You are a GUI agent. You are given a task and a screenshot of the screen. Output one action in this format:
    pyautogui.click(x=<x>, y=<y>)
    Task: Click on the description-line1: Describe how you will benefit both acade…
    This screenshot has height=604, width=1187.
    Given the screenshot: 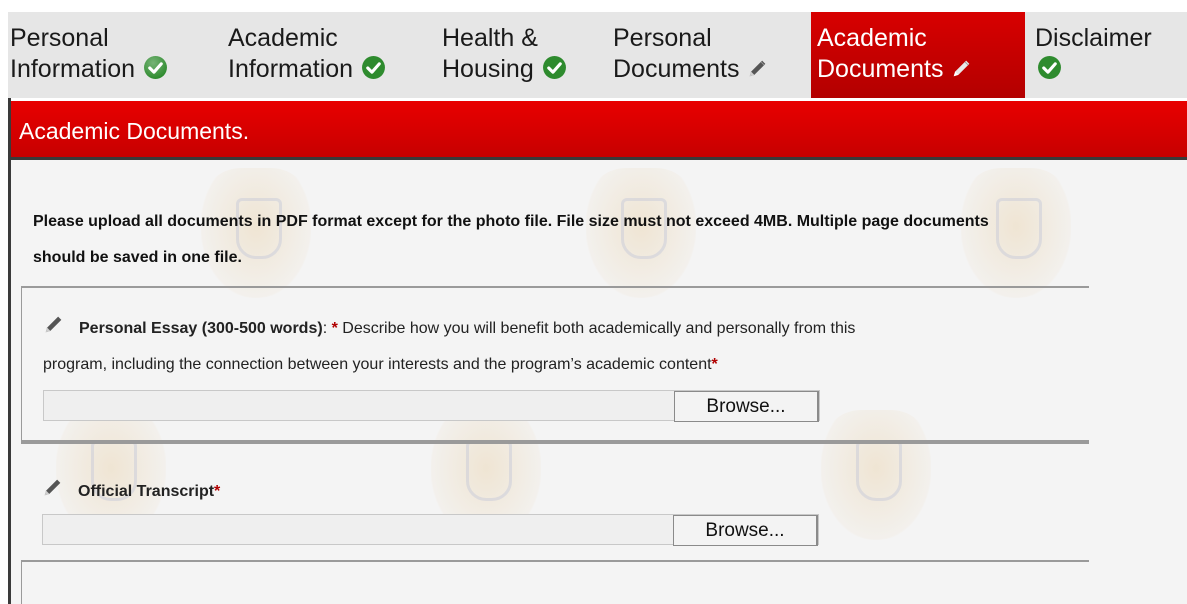 What is the action you would take?
    pyautogui.click(x=596, y=328)
    